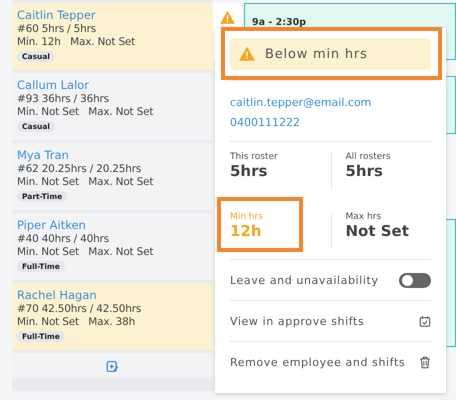 This screenshot has height=400, width=456. What do you see at coordinates (279, 22) in the screenshot?
I see `shift-time: 9a - 2:30p` at bounding box center [279, 22].